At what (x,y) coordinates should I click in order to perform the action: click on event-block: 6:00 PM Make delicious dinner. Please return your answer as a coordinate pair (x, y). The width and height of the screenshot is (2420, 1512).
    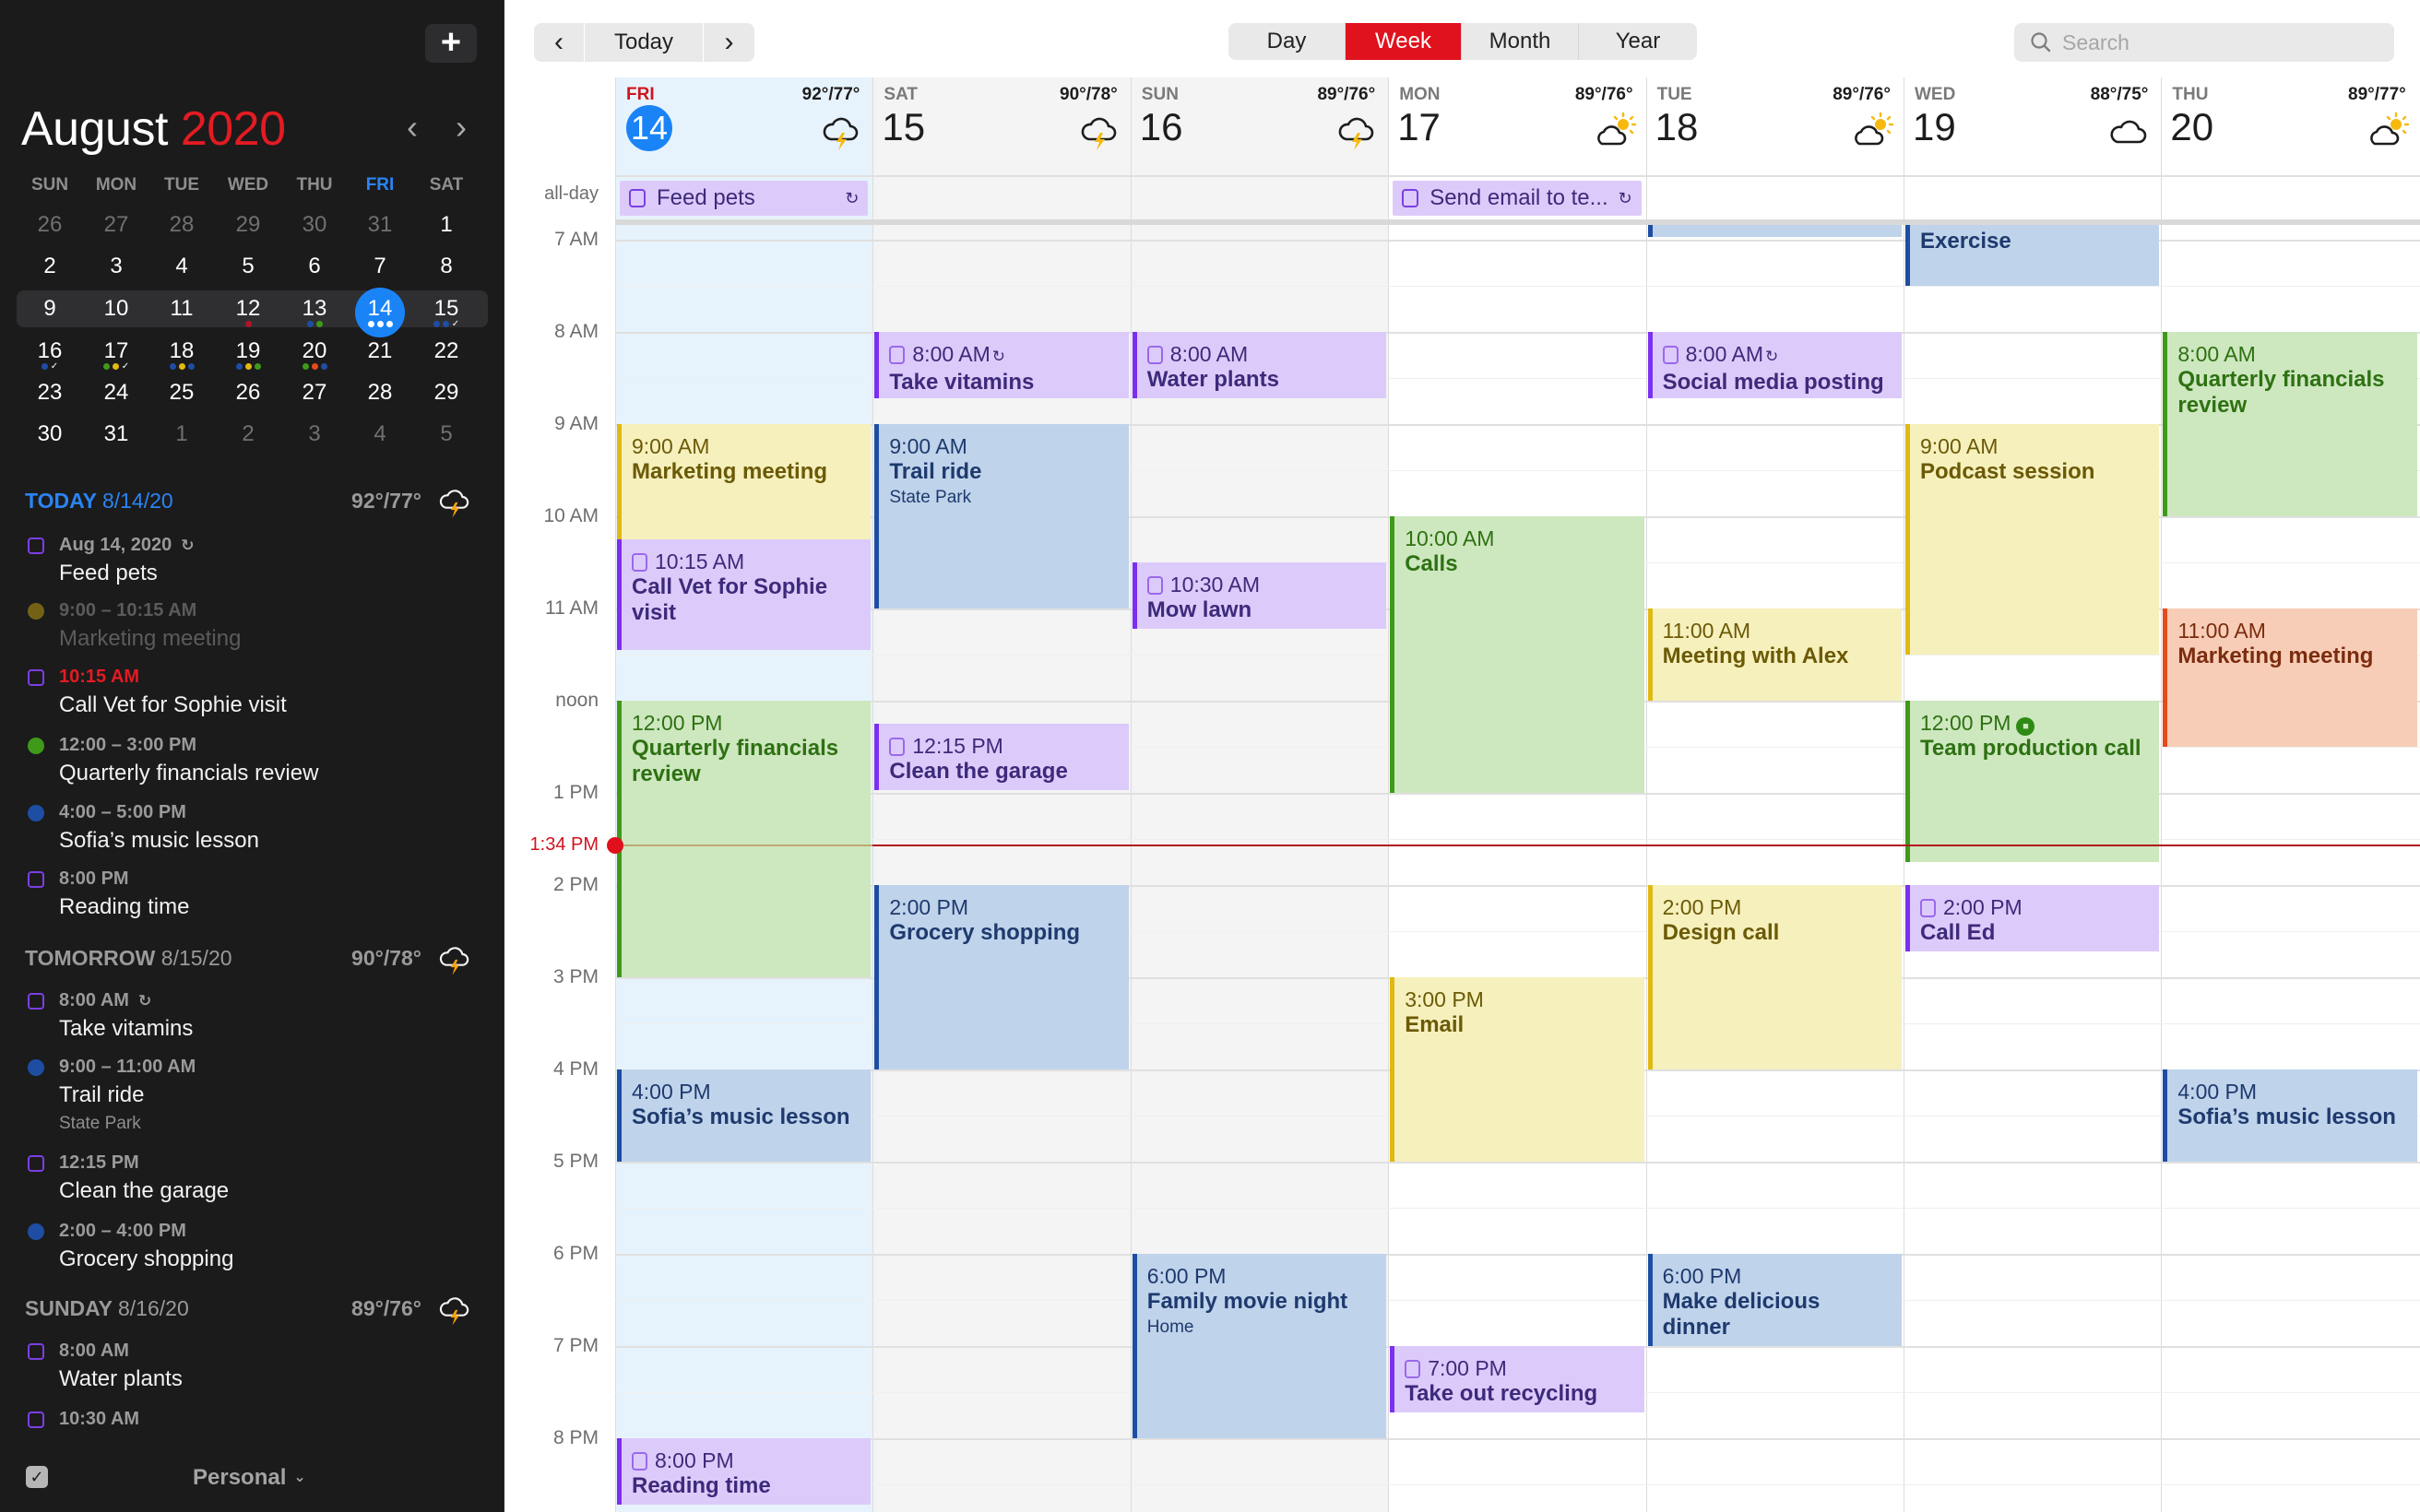
    Looking at the image, I should click on (1774, 1300).